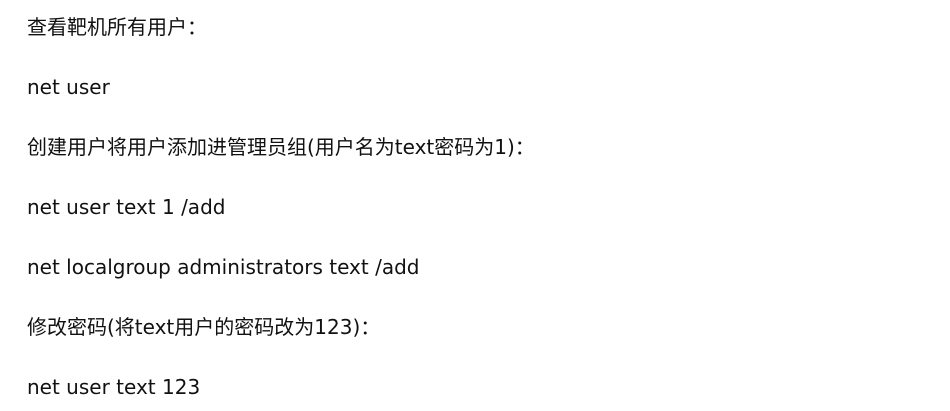 The width and height of the screenshot is (950, 411). What do you see at coordinates (117, 27) in the screenshot?
I see `heading-view-all-users: 查看靶机所有用户：` at bounding box center [117, 27].